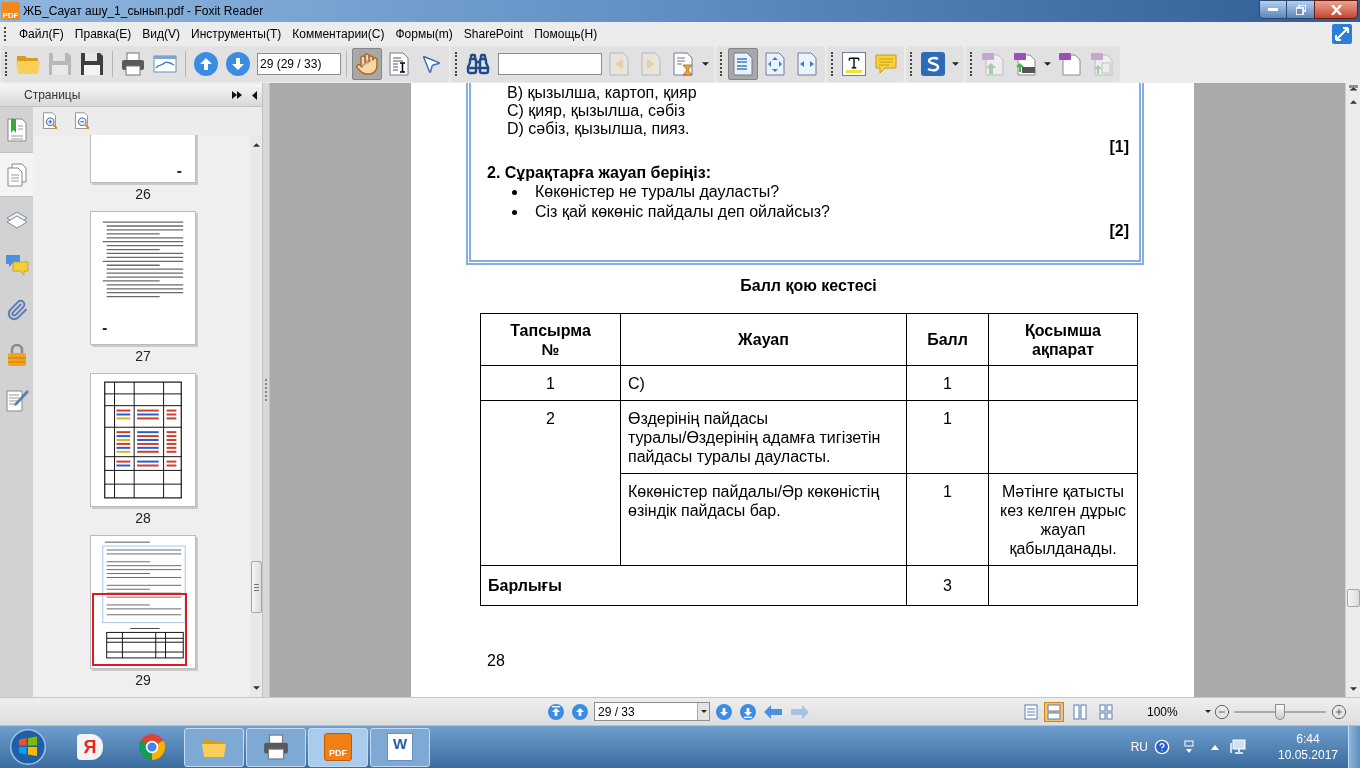 The image size is (1360, 768). I want to click on pointer-icon, so click(431, 64).